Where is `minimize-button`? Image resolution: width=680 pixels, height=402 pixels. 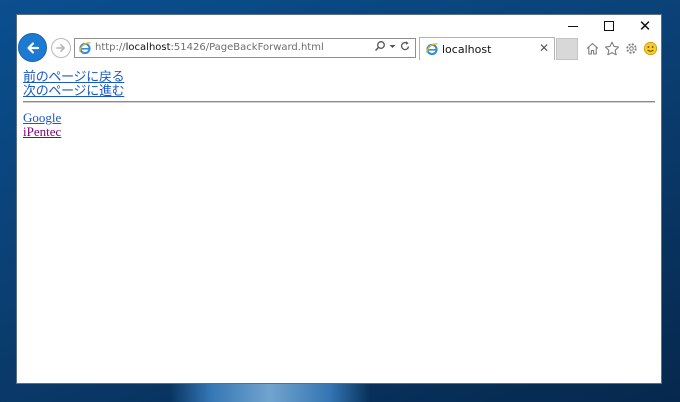 minimize-button is located at coordinates (573, 26).